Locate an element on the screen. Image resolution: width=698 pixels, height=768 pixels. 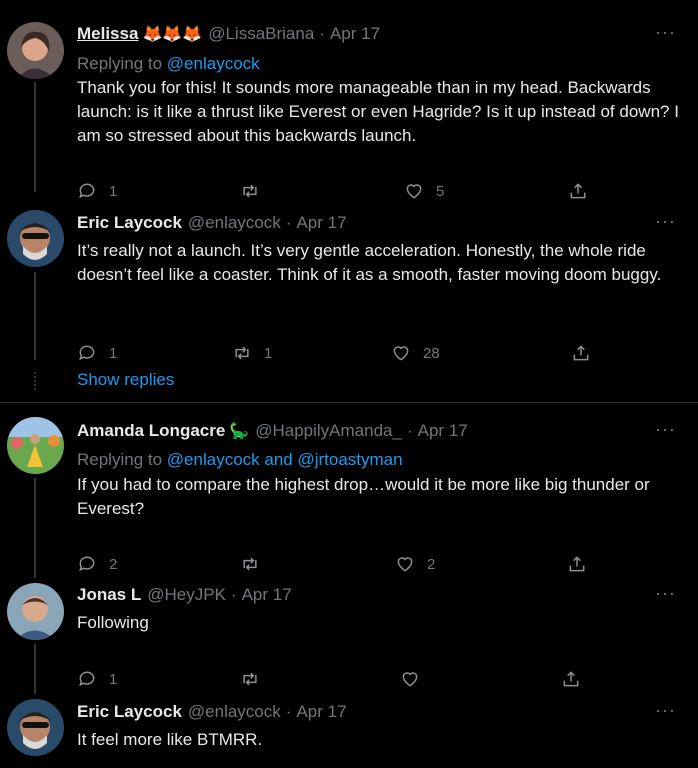
author-handle: @HappilyAmanda_ is located at coordinates (328, 431).